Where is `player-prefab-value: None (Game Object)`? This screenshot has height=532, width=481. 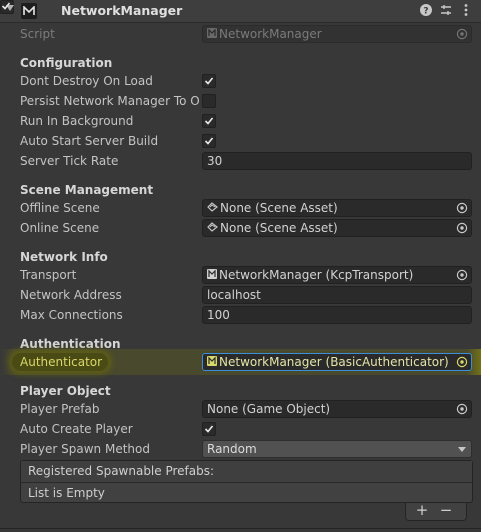 player-prefab-value: None (Game Object) is located at coordinates (269, 409).